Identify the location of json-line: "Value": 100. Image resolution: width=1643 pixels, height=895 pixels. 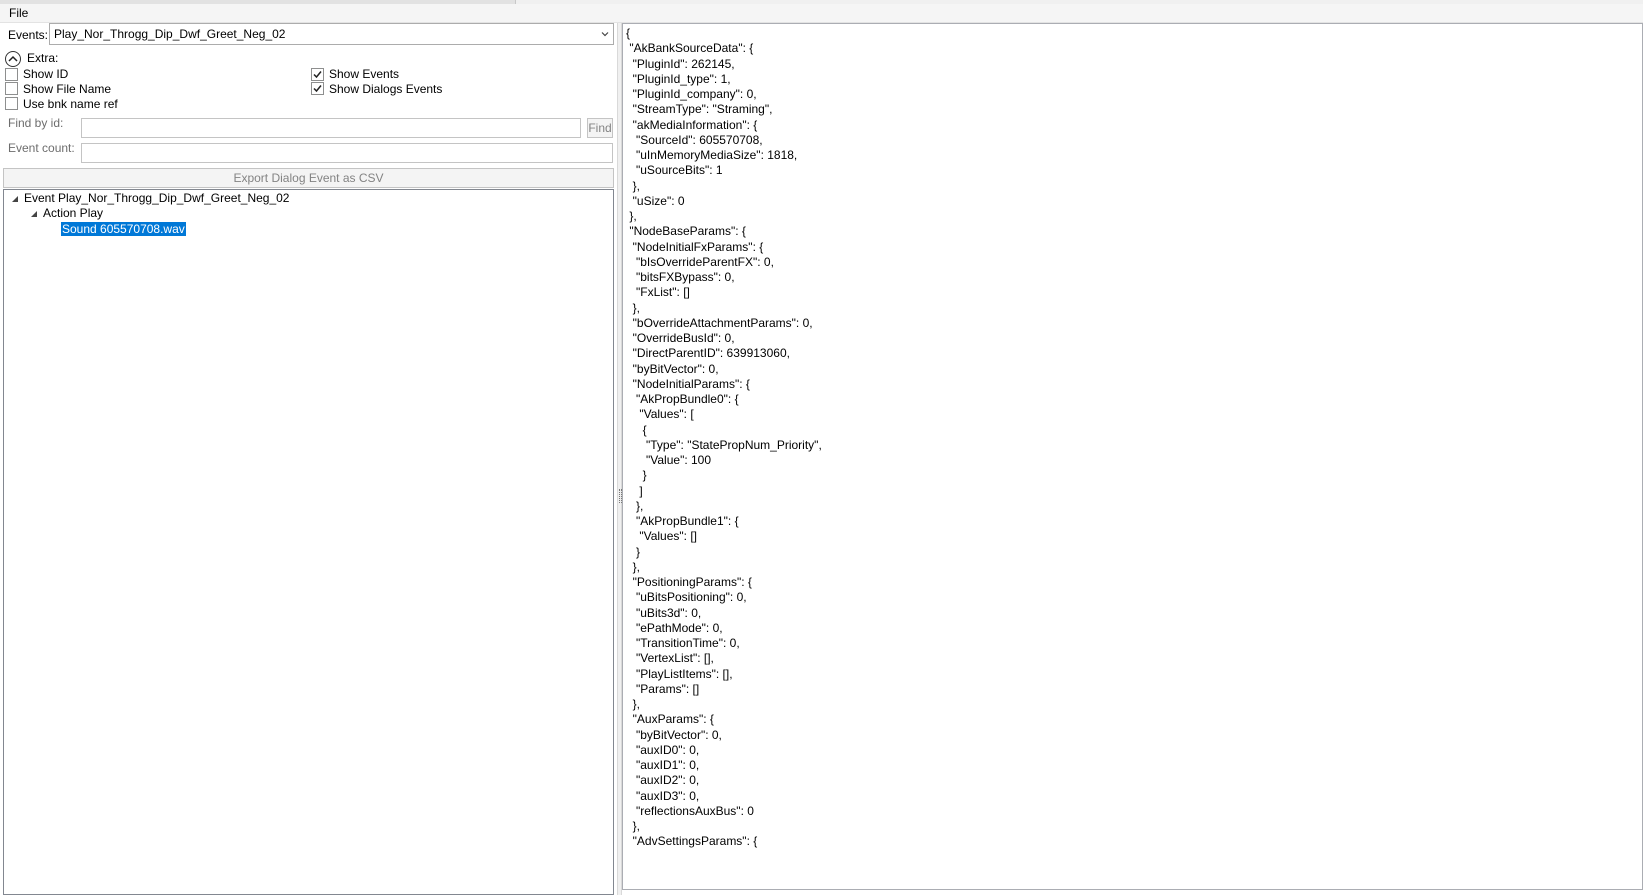
(669, 460).